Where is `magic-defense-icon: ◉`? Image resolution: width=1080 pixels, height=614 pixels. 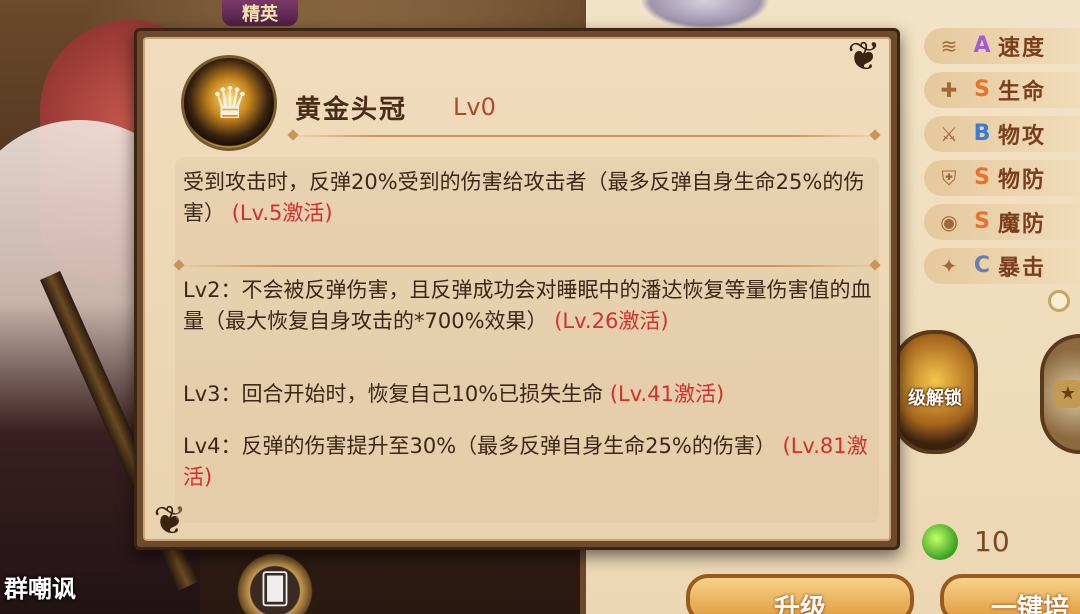 magic-defense-icon: ◉ is located at coordinates (949, 222).